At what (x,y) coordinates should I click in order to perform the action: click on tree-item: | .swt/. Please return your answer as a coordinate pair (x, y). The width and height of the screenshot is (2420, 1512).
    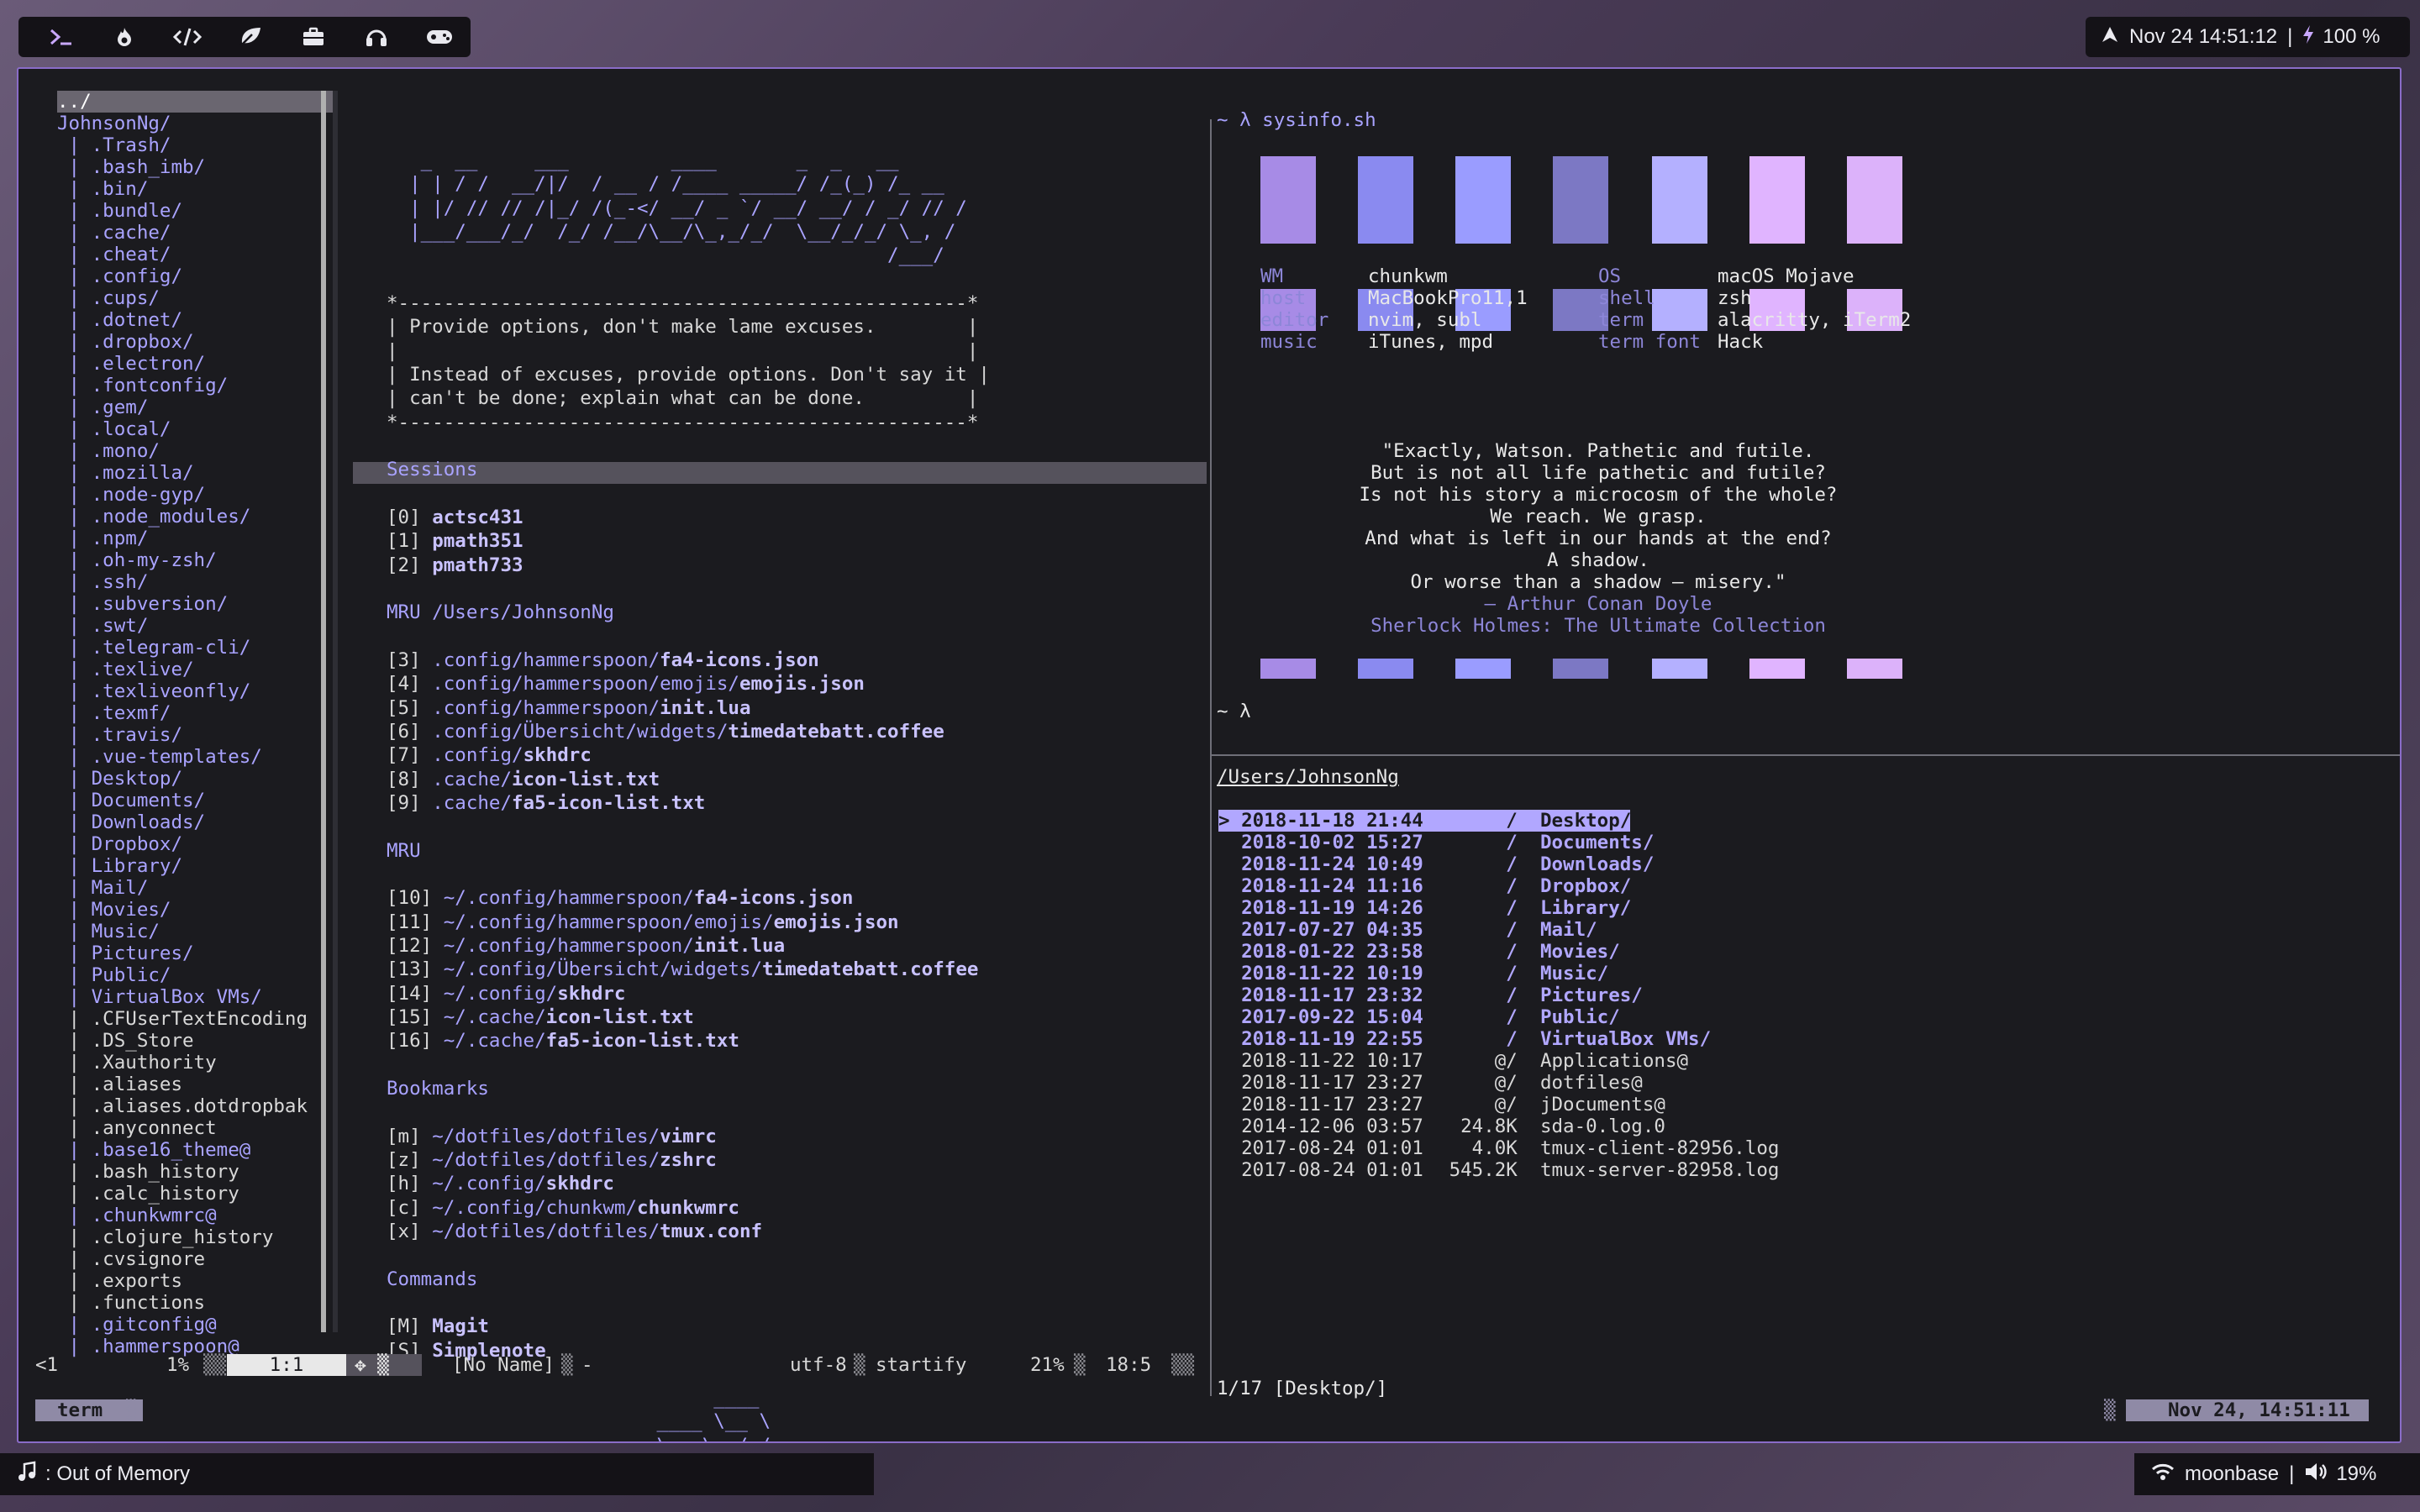
    Looking at the image, I should click on (195, 626).